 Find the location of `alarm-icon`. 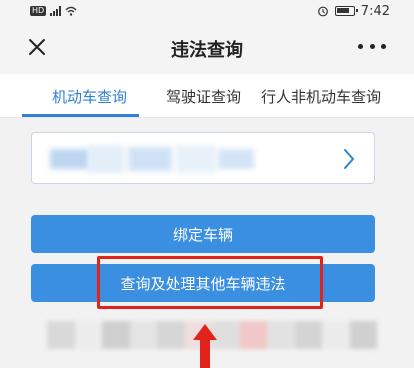

alarm-icon is located at coordinates (322, 11).